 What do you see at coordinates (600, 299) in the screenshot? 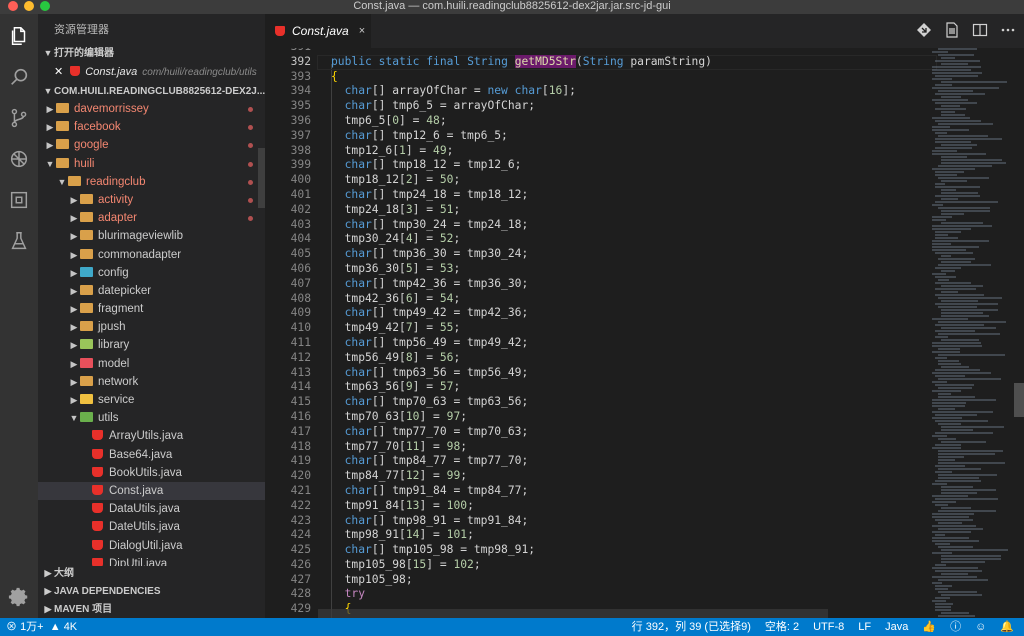
I see `code-line: 408 tmp42_36[6] = 54;` at bounding box center [600, 299].